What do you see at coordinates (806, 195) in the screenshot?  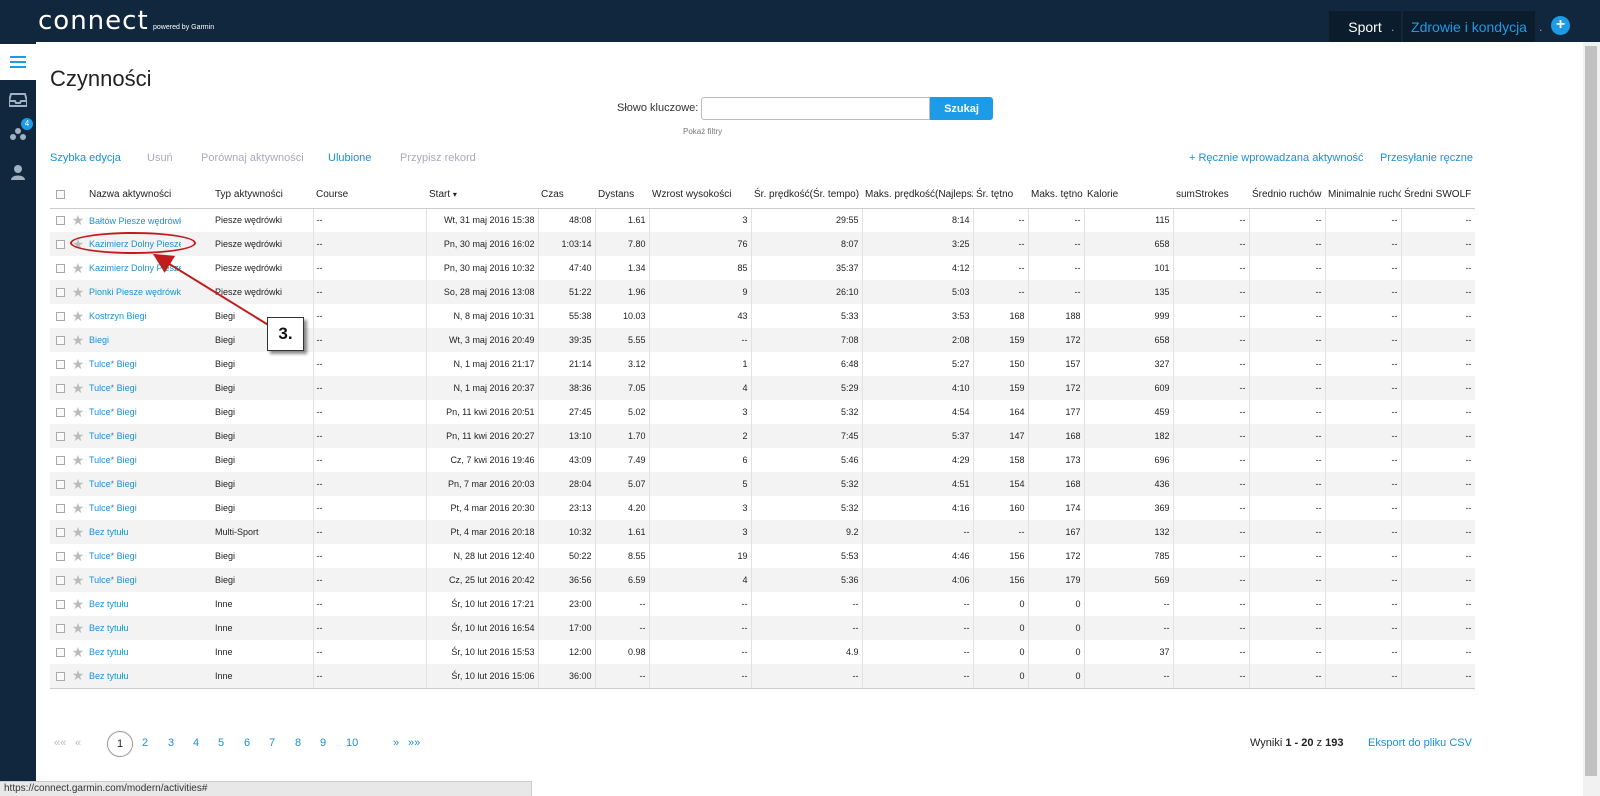 I see `column-header: Śr. prędkość(Śr. tempo)` at bounding box center [806, 195].